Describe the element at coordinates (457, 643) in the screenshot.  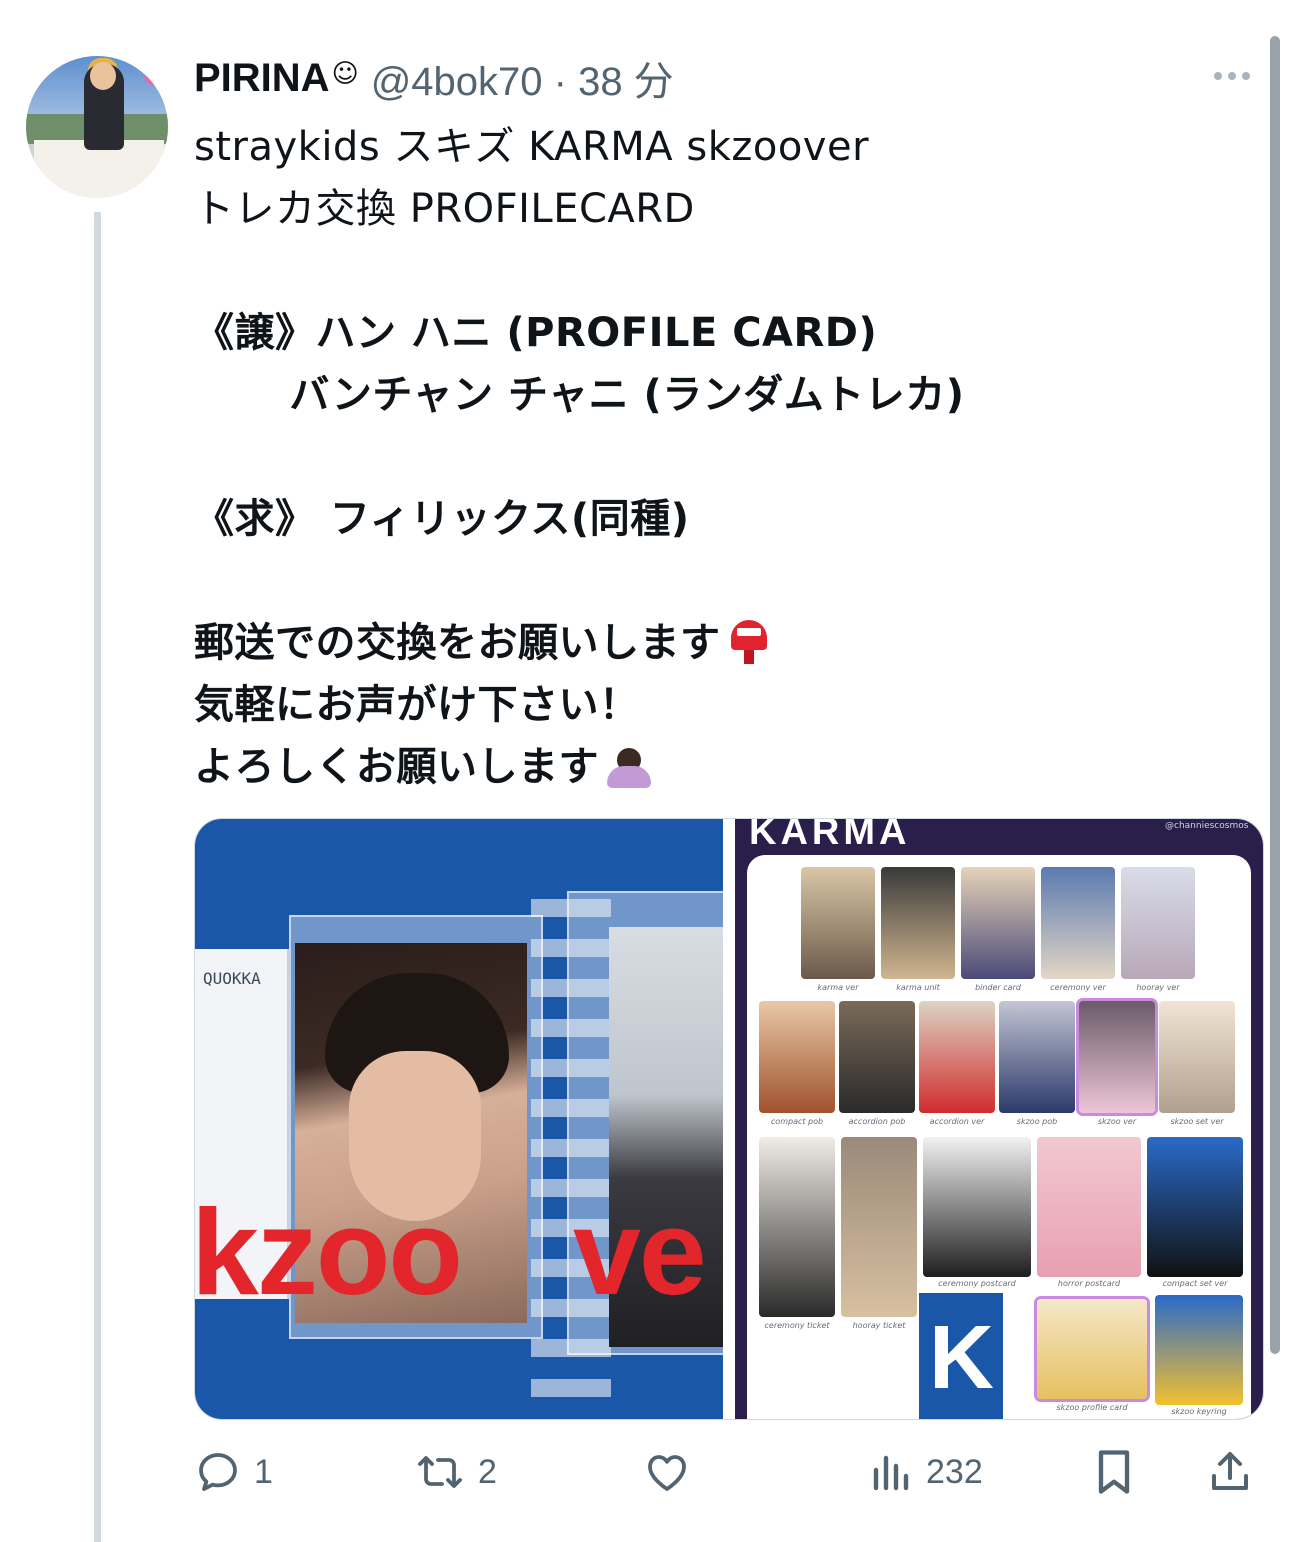
I see `tweet-line-text: 郵送での交換をお願いします` at that location.